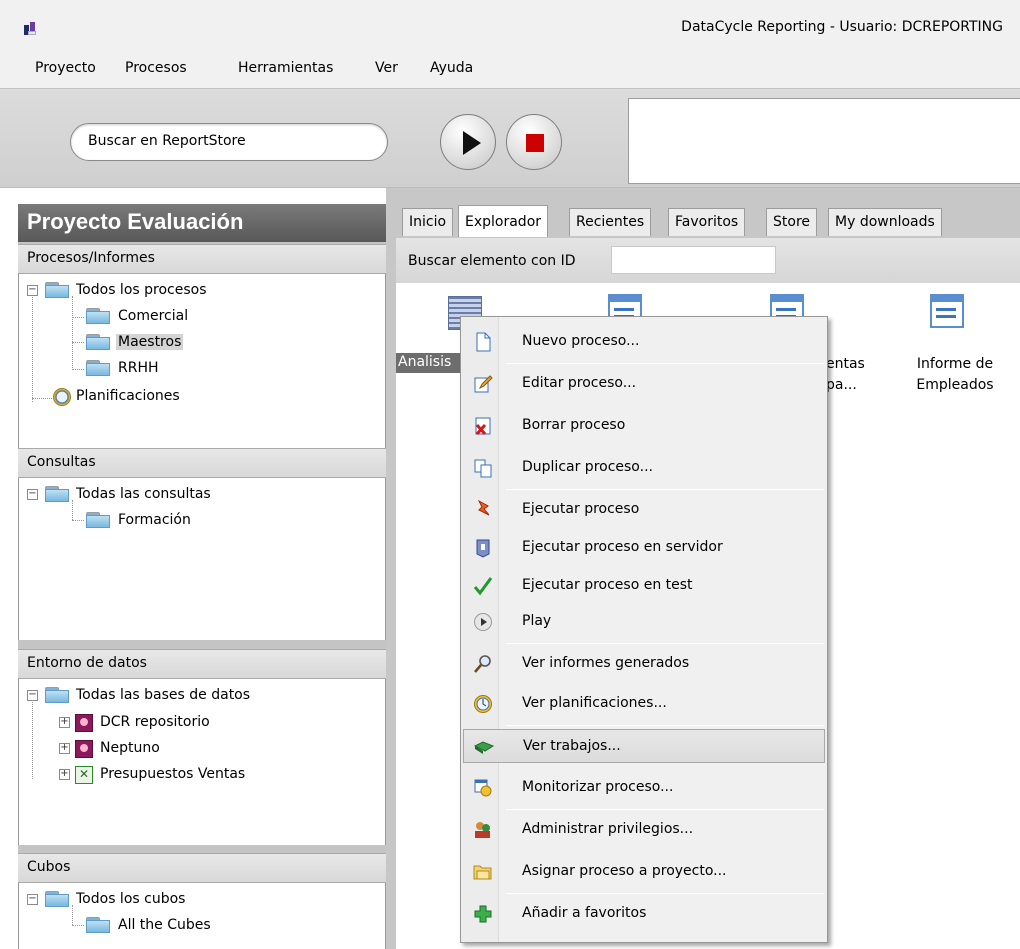 This screenshot has height=949, width=1020. Describe the element at coordinates (482, 830) in the screenshot. I see `users-key-icon` at that location.